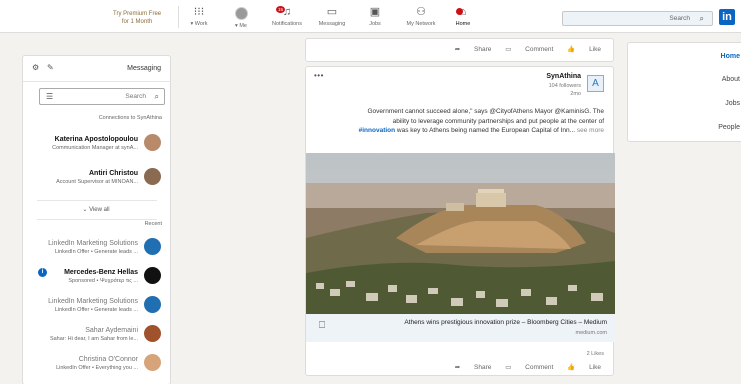  I want to click on likes-count: 2 Likes, so click(595, 354).